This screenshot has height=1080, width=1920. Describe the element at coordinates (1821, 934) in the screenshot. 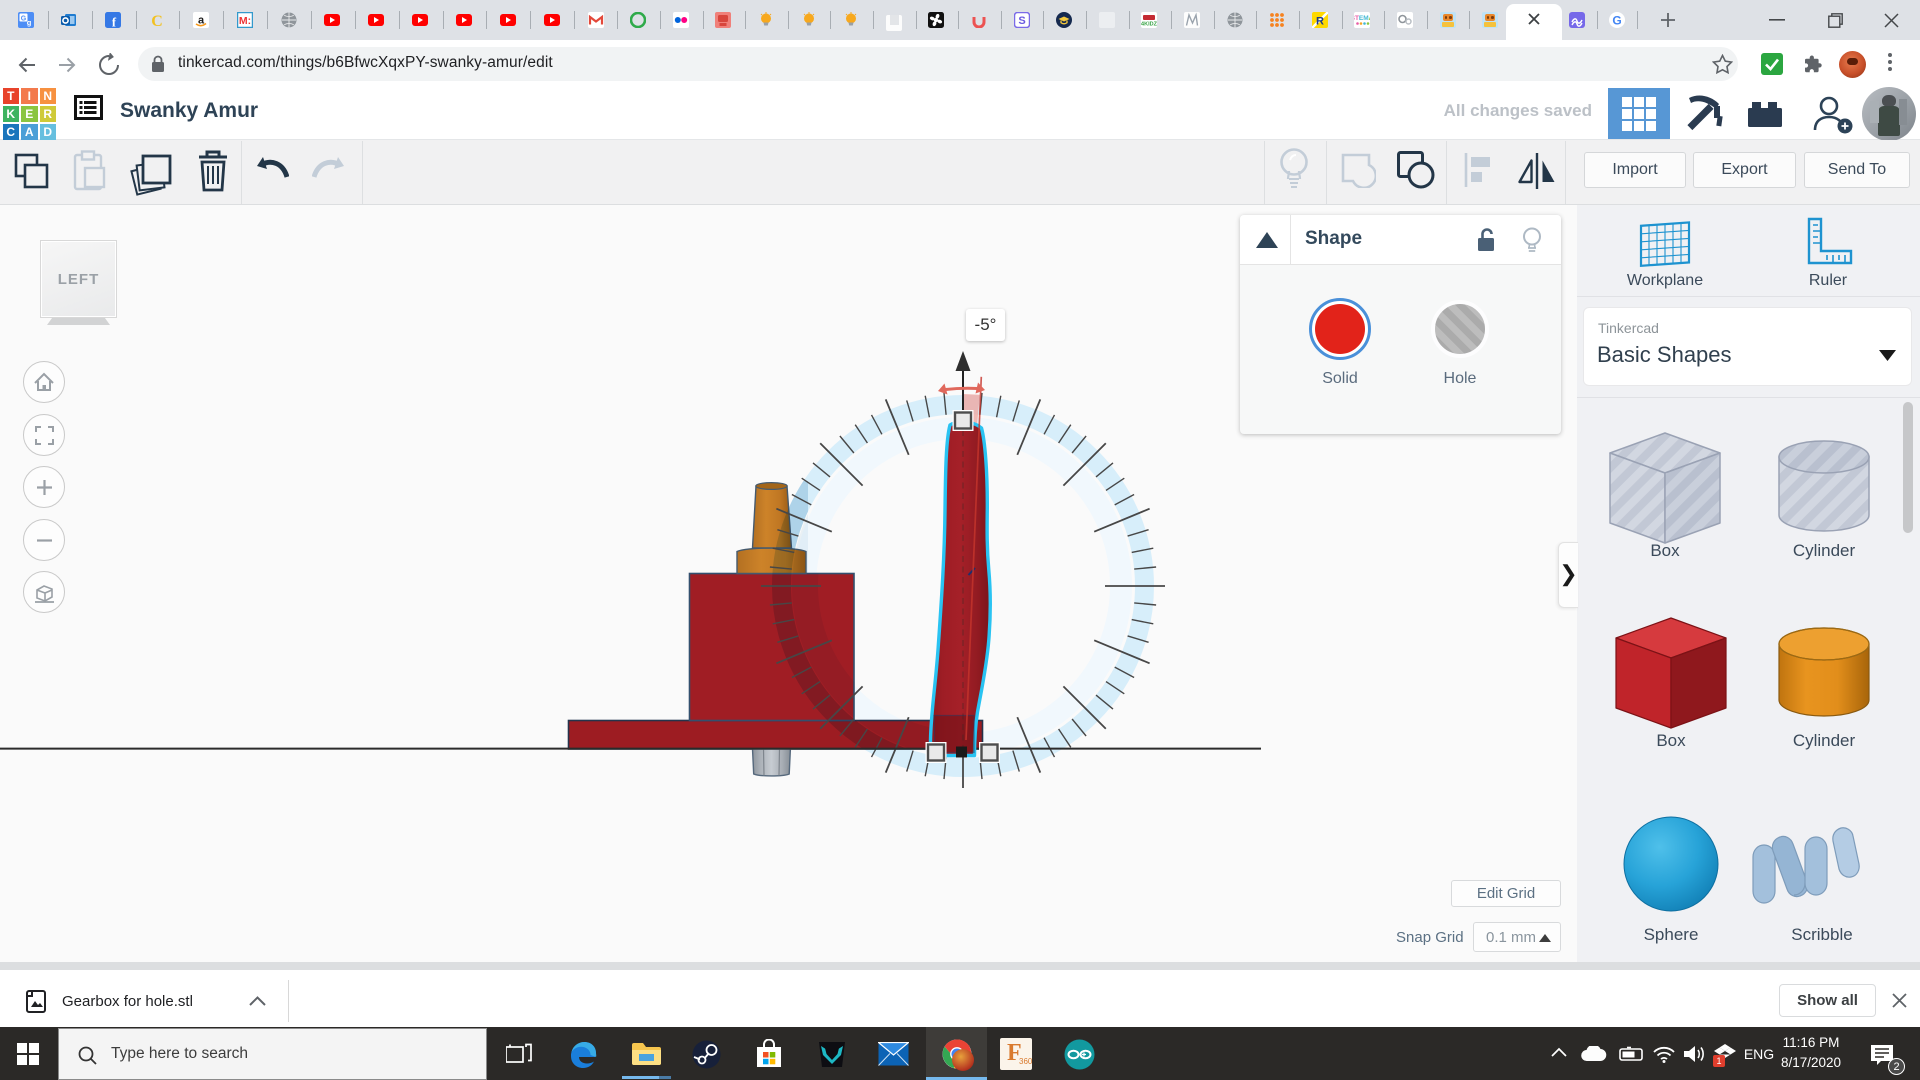

I see `svg-text: Scribble` at that location.